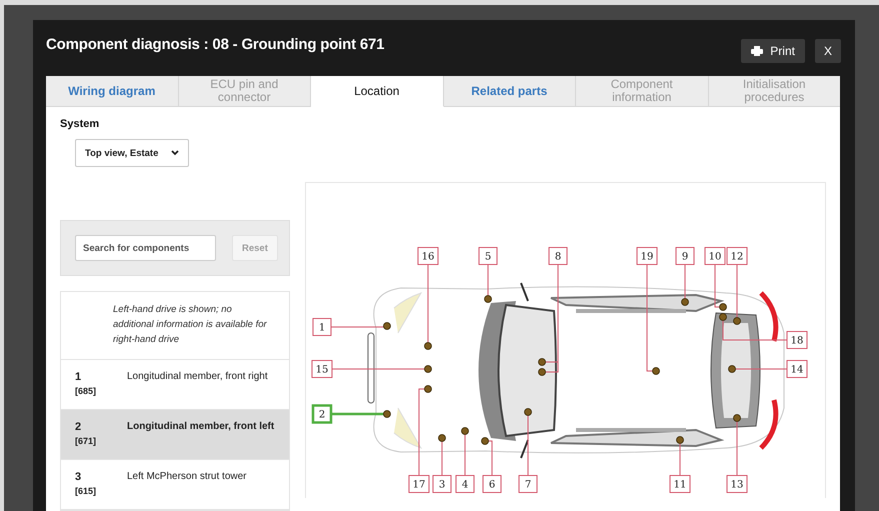 The height and width of the screenshot is (511, 879). Describe the element at coordinates (797, 369) in the screenshot. I see `callout-label: 14` at that location.